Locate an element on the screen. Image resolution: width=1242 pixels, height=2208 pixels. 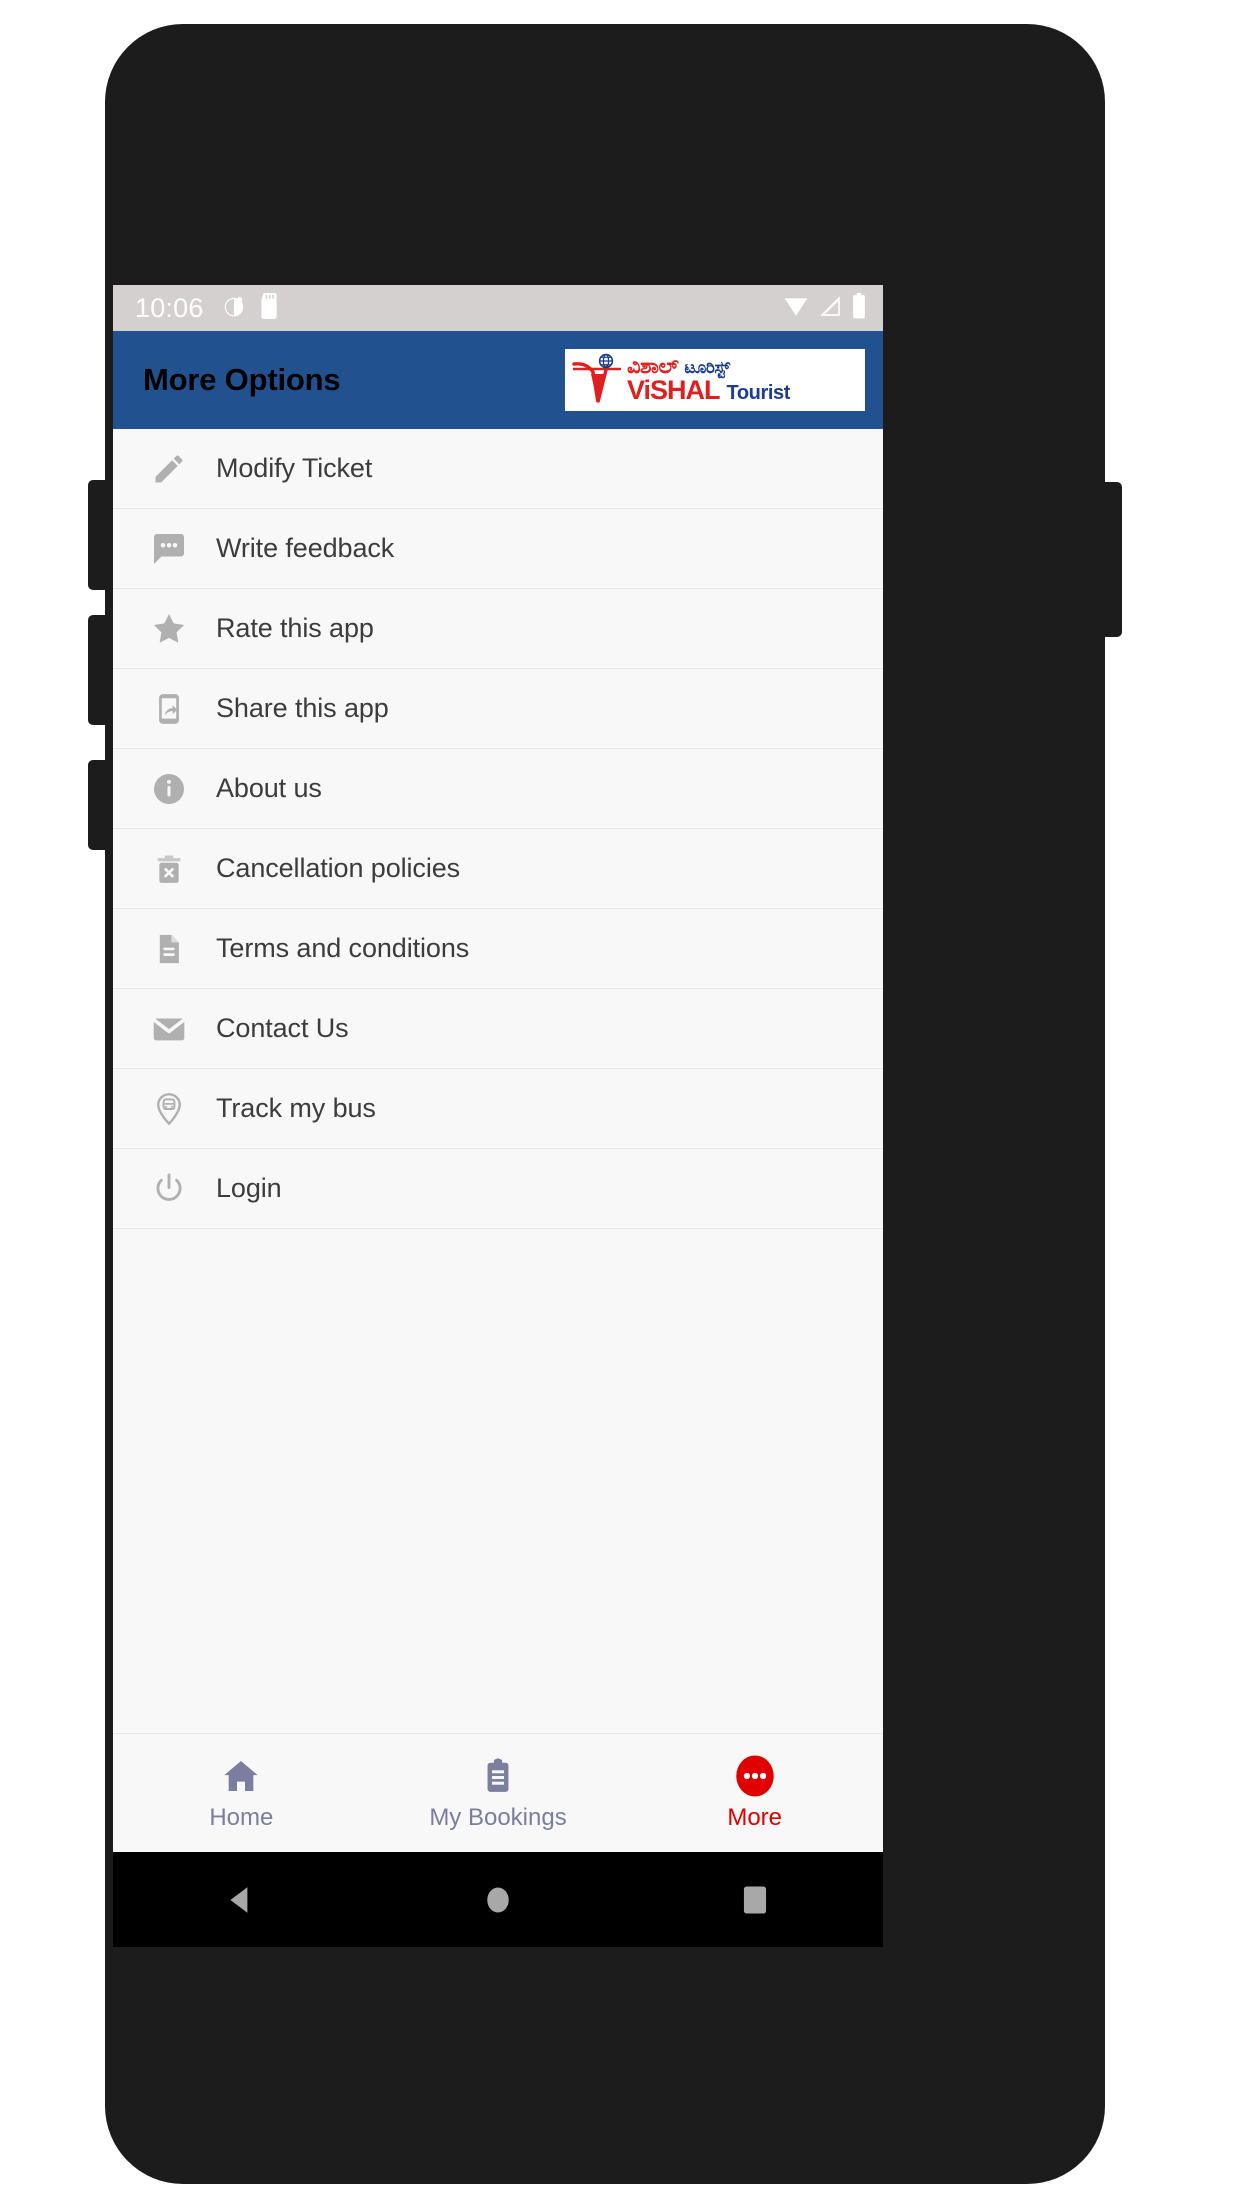
trash-x-icon is located at coordinates (169, 869).